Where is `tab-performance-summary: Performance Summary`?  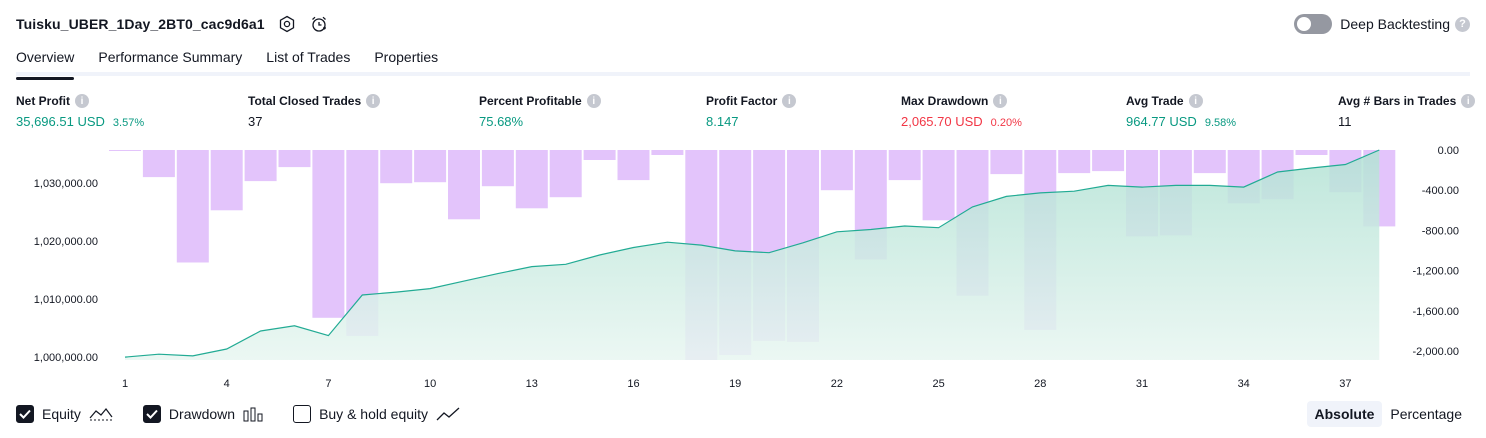 tab-performance-summary: Performance Summary is located at coordinates (170, 60).